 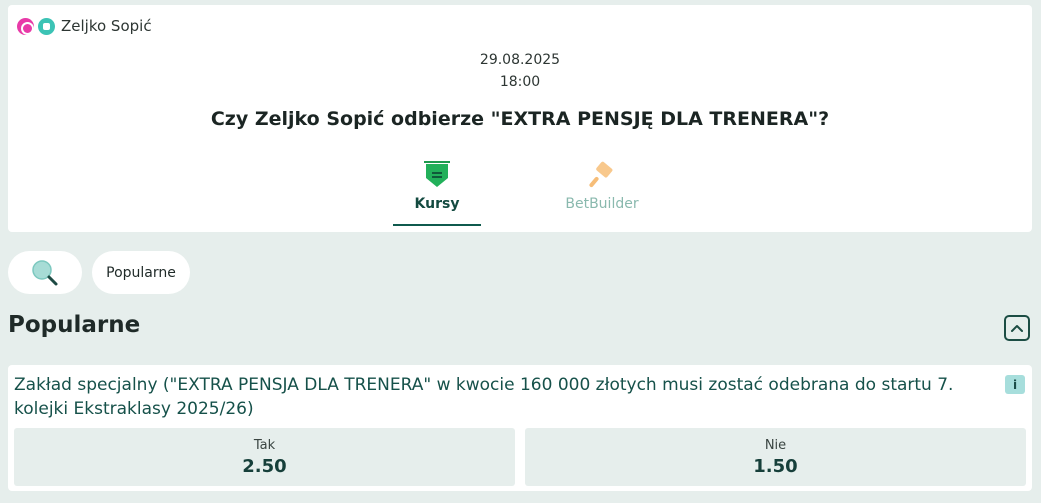 I want to click on participant-name: Zeljko Sopić, so click(x=106, y=26).